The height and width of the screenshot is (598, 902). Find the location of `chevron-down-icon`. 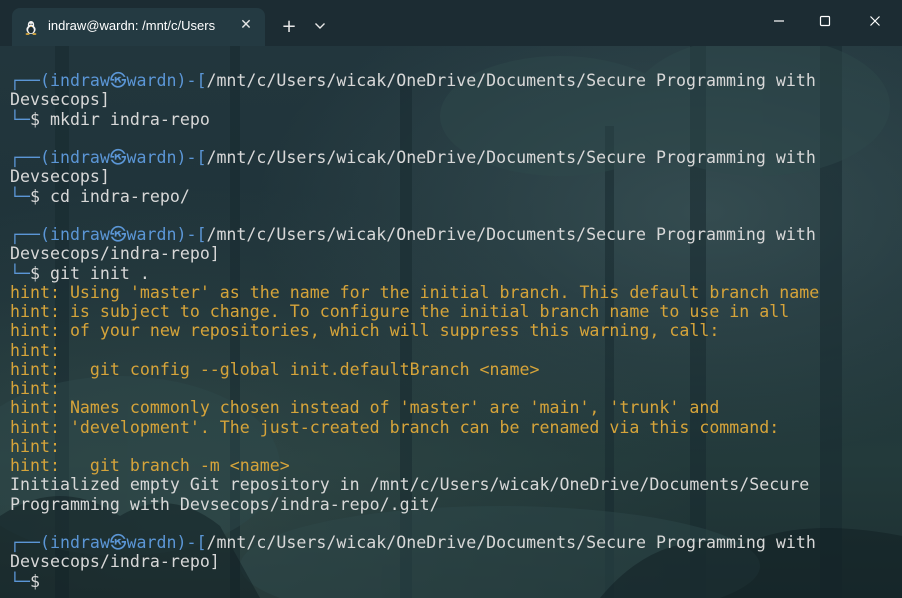

chevron-down-icon is located at coordinates (320, 26).